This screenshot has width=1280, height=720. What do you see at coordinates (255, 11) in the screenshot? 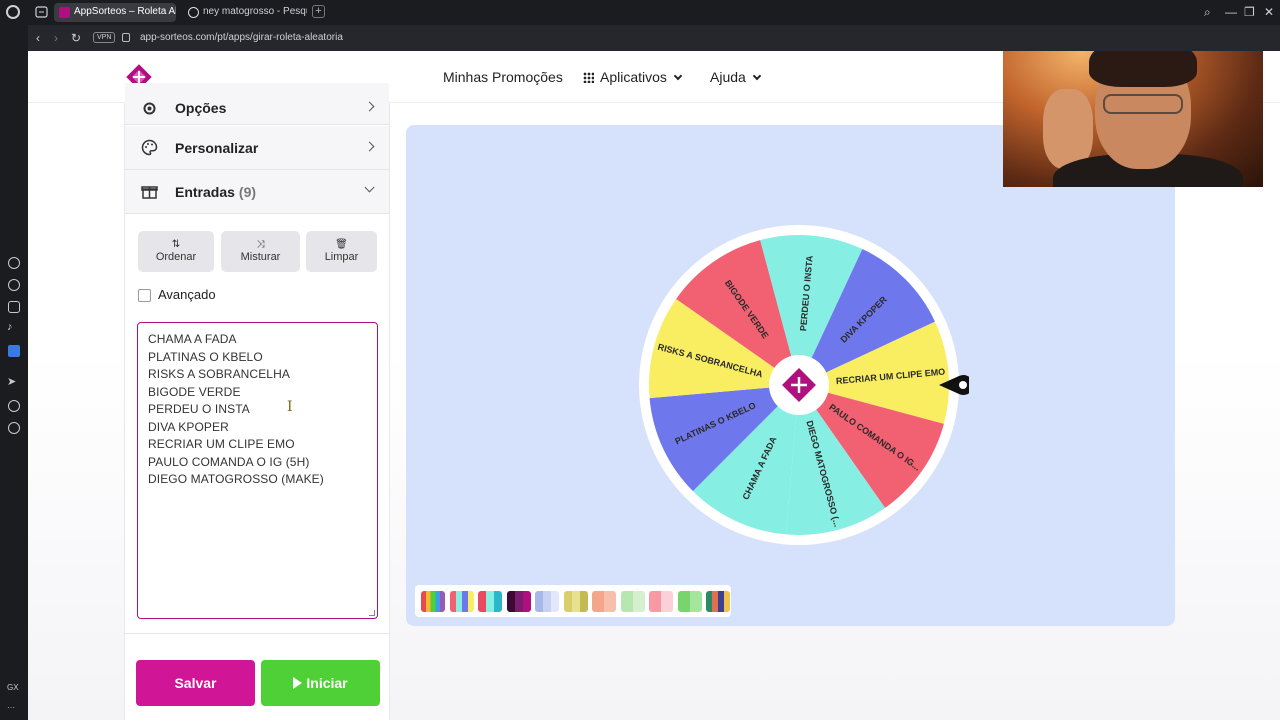
I see `tab-title: ney matogrosso - Pesquis` at bounding box center [255, 11].